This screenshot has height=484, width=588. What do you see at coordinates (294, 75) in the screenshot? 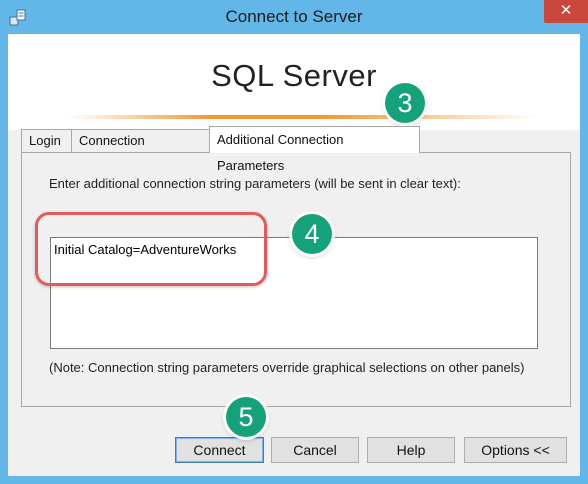
I see `product-name: SQL Server` at bounding box center [294, 75].